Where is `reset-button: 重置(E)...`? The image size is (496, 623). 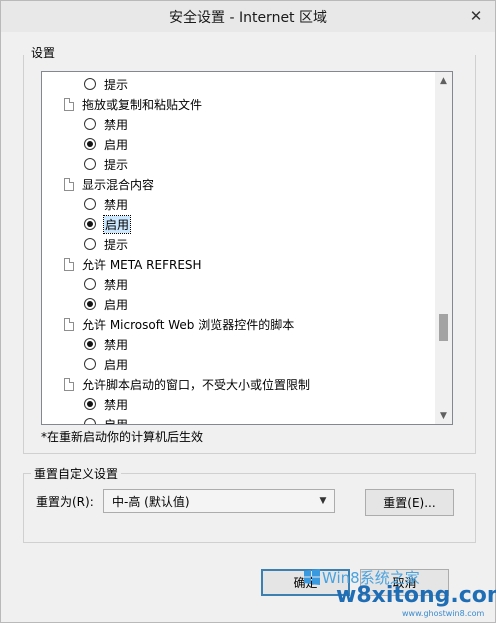
reset-button: 重置(E)... is located at coordinates (409, 502).